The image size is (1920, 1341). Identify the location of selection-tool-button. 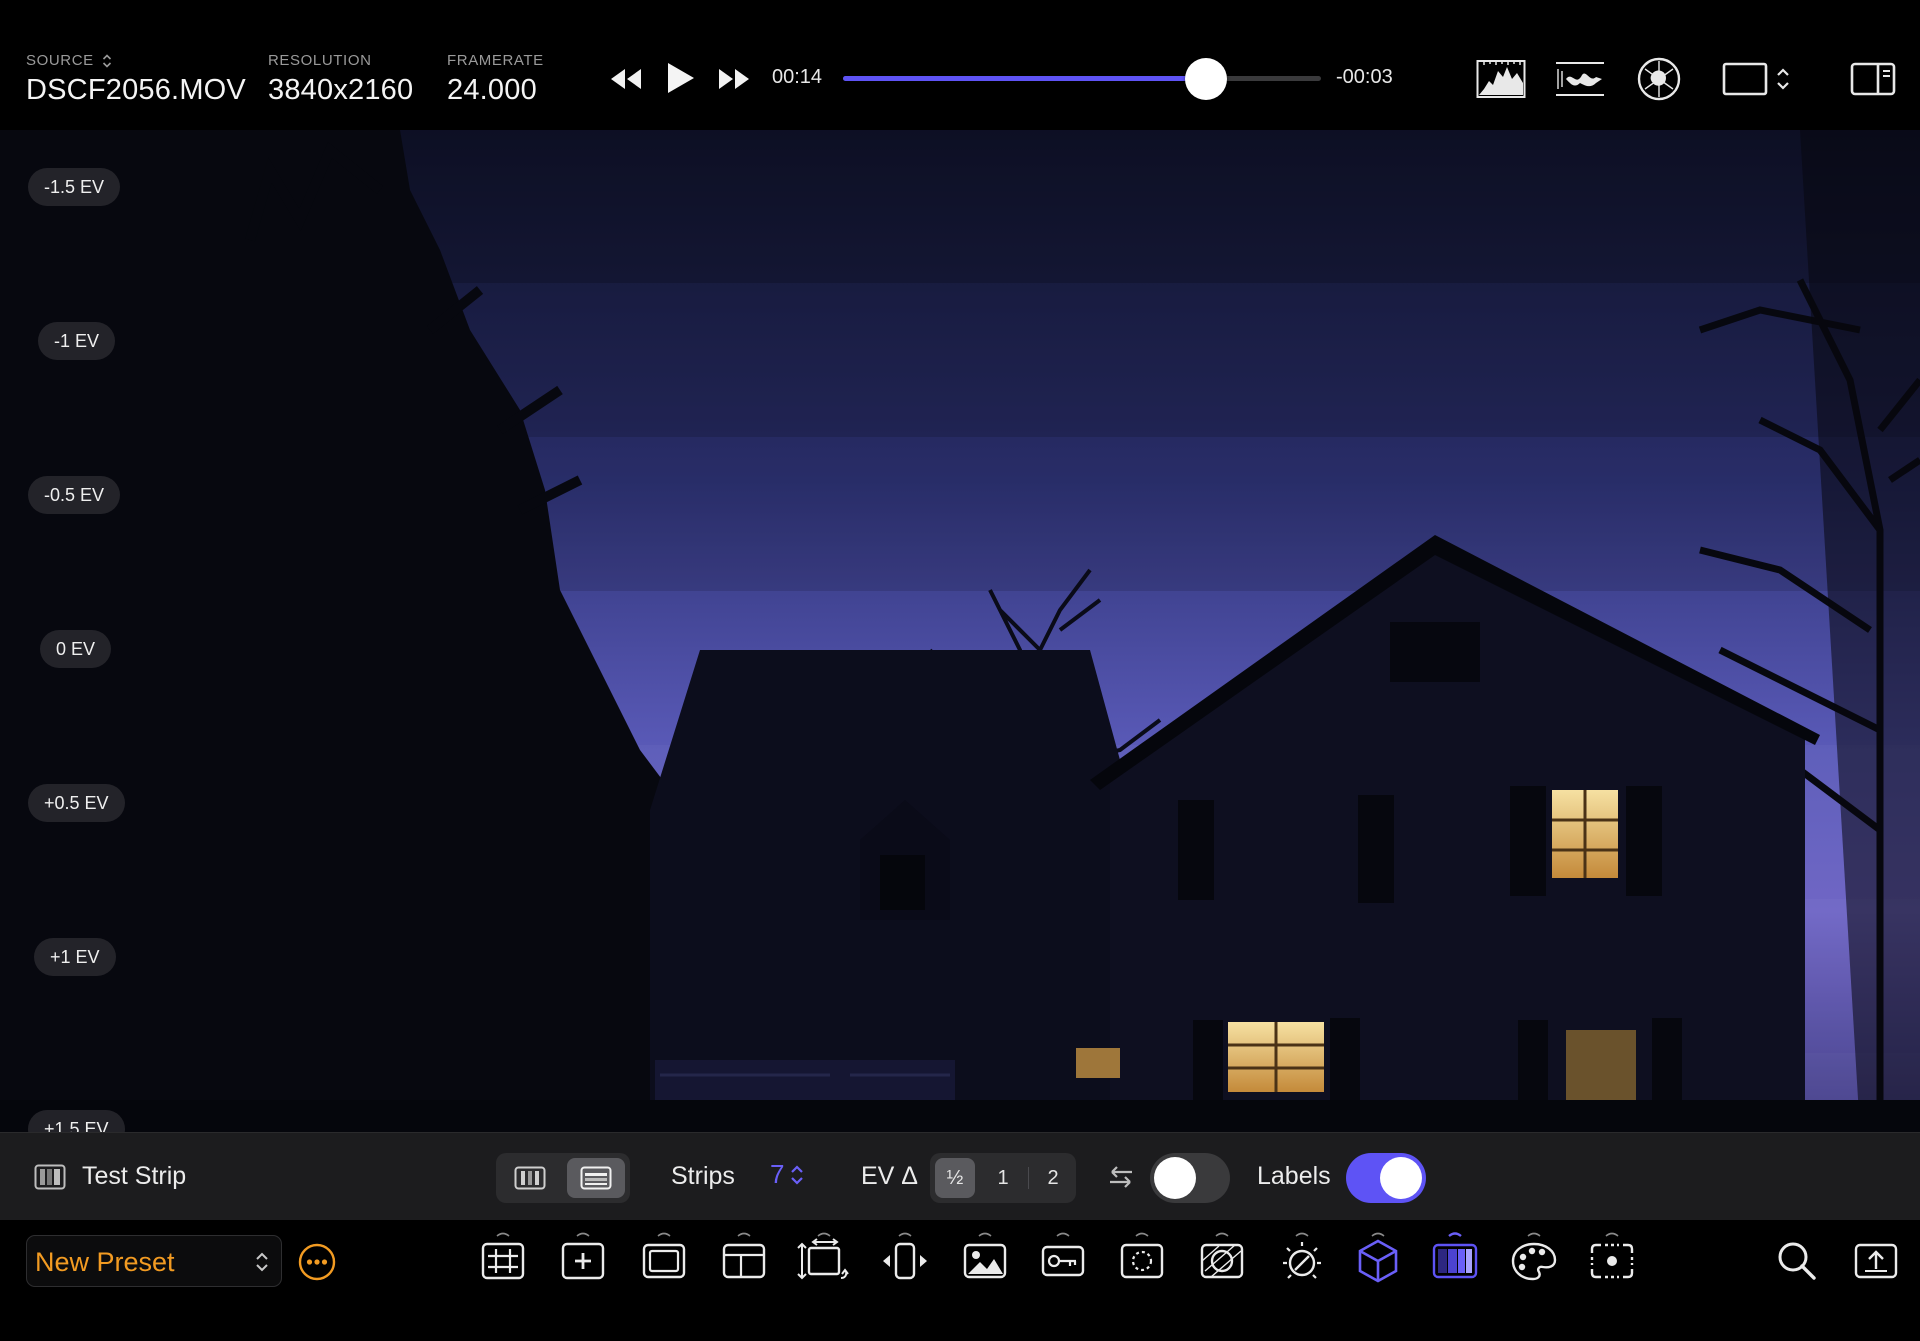
(1142, 1259).